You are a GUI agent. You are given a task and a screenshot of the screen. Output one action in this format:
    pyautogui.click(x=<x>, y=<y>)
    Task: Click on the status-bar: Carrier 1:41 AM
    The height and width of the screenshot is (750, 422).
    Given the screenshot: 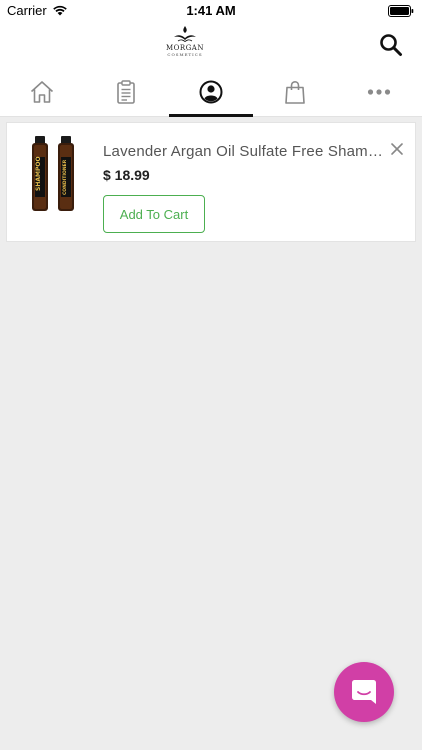 What is the action you would take?
    pyautogui.click(x=211, y=11)
    